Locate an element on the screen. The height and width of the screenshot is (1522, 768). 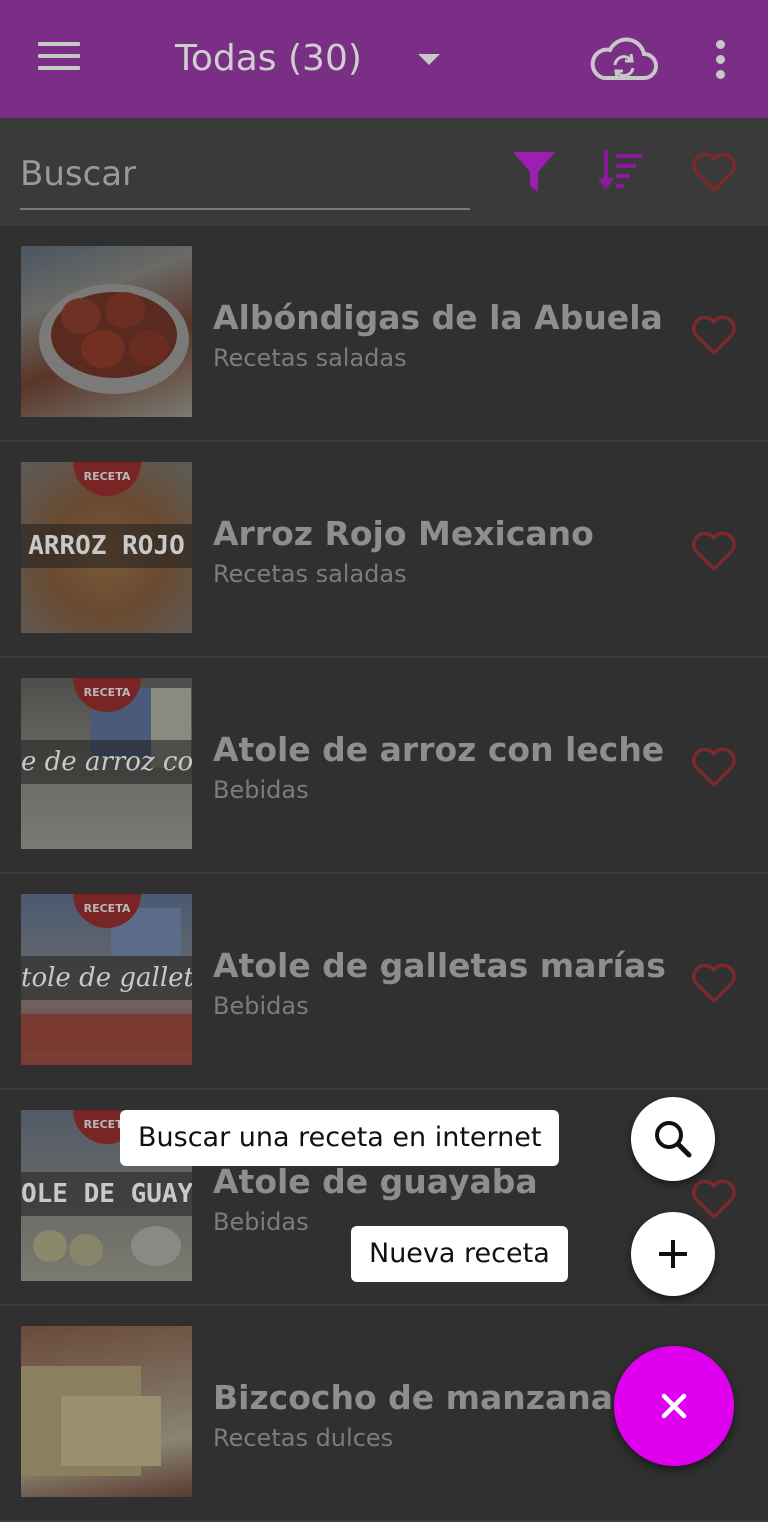
recipe-thumbnail: RECETA ARROZ ROJO is located at coordinates (106, 547).